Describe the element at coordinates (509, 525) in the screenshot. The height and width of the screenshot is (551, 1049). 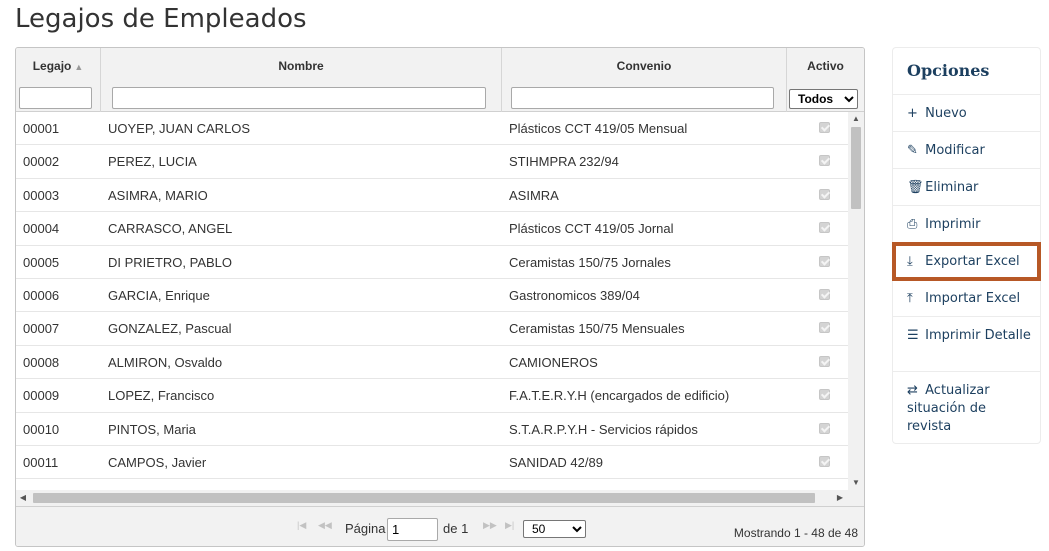
I see `last-page-icon: ▶|` at that location.